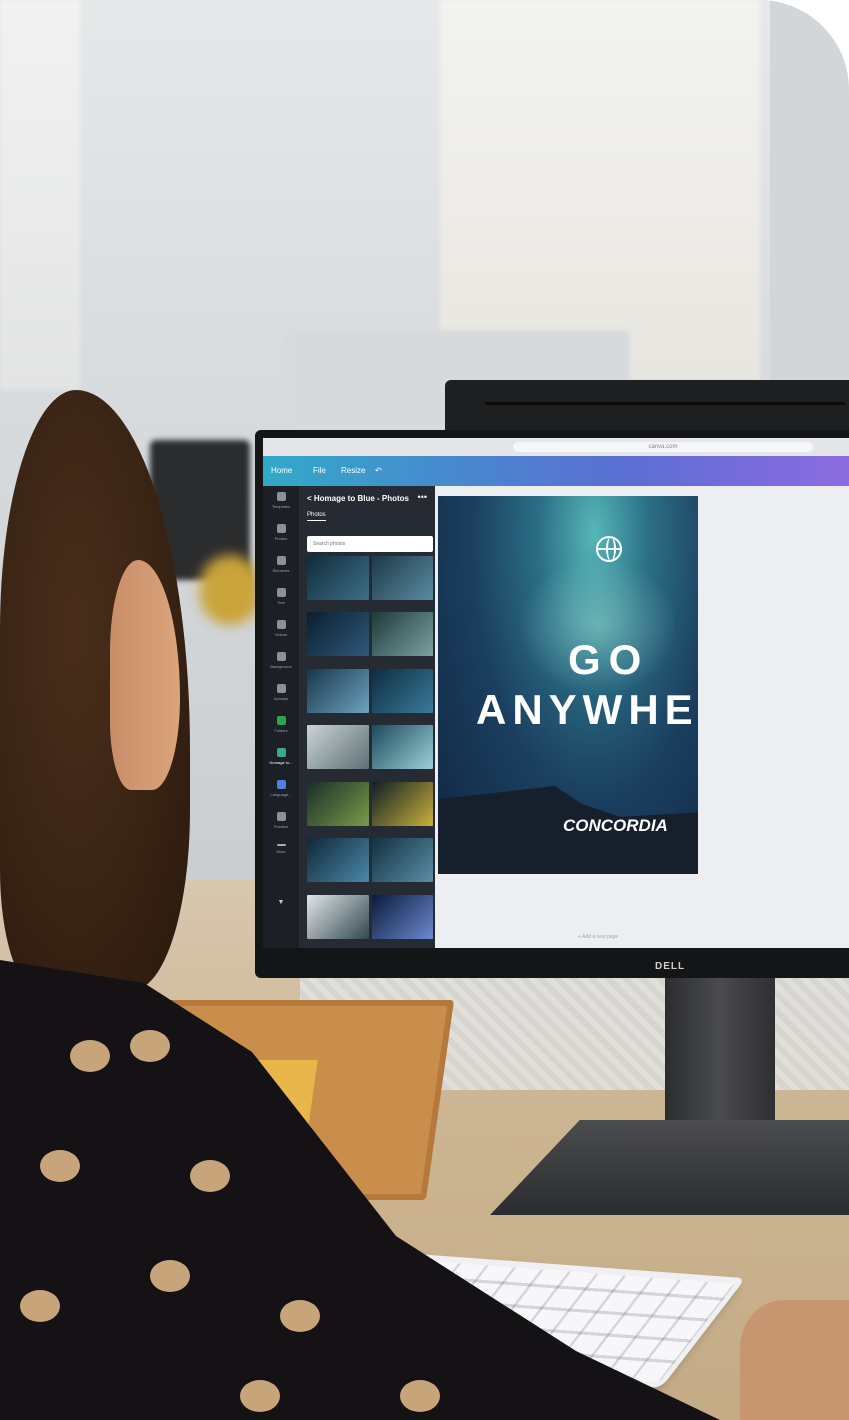  Describe the element at coordinates (281, 752) in the screenshot. I see `homage-icon` at that location.